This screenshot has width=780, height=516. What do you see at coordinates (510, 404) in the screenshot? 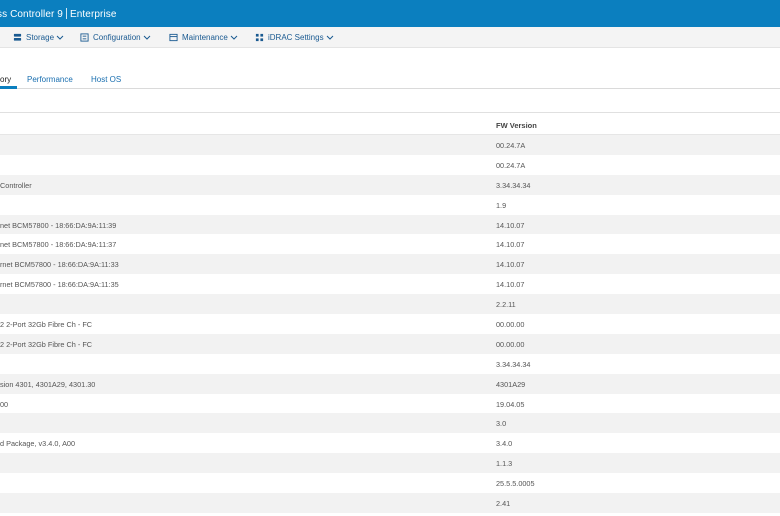
I see `fw-version-cell: 19.04.05` at bounding box center [510, 404].